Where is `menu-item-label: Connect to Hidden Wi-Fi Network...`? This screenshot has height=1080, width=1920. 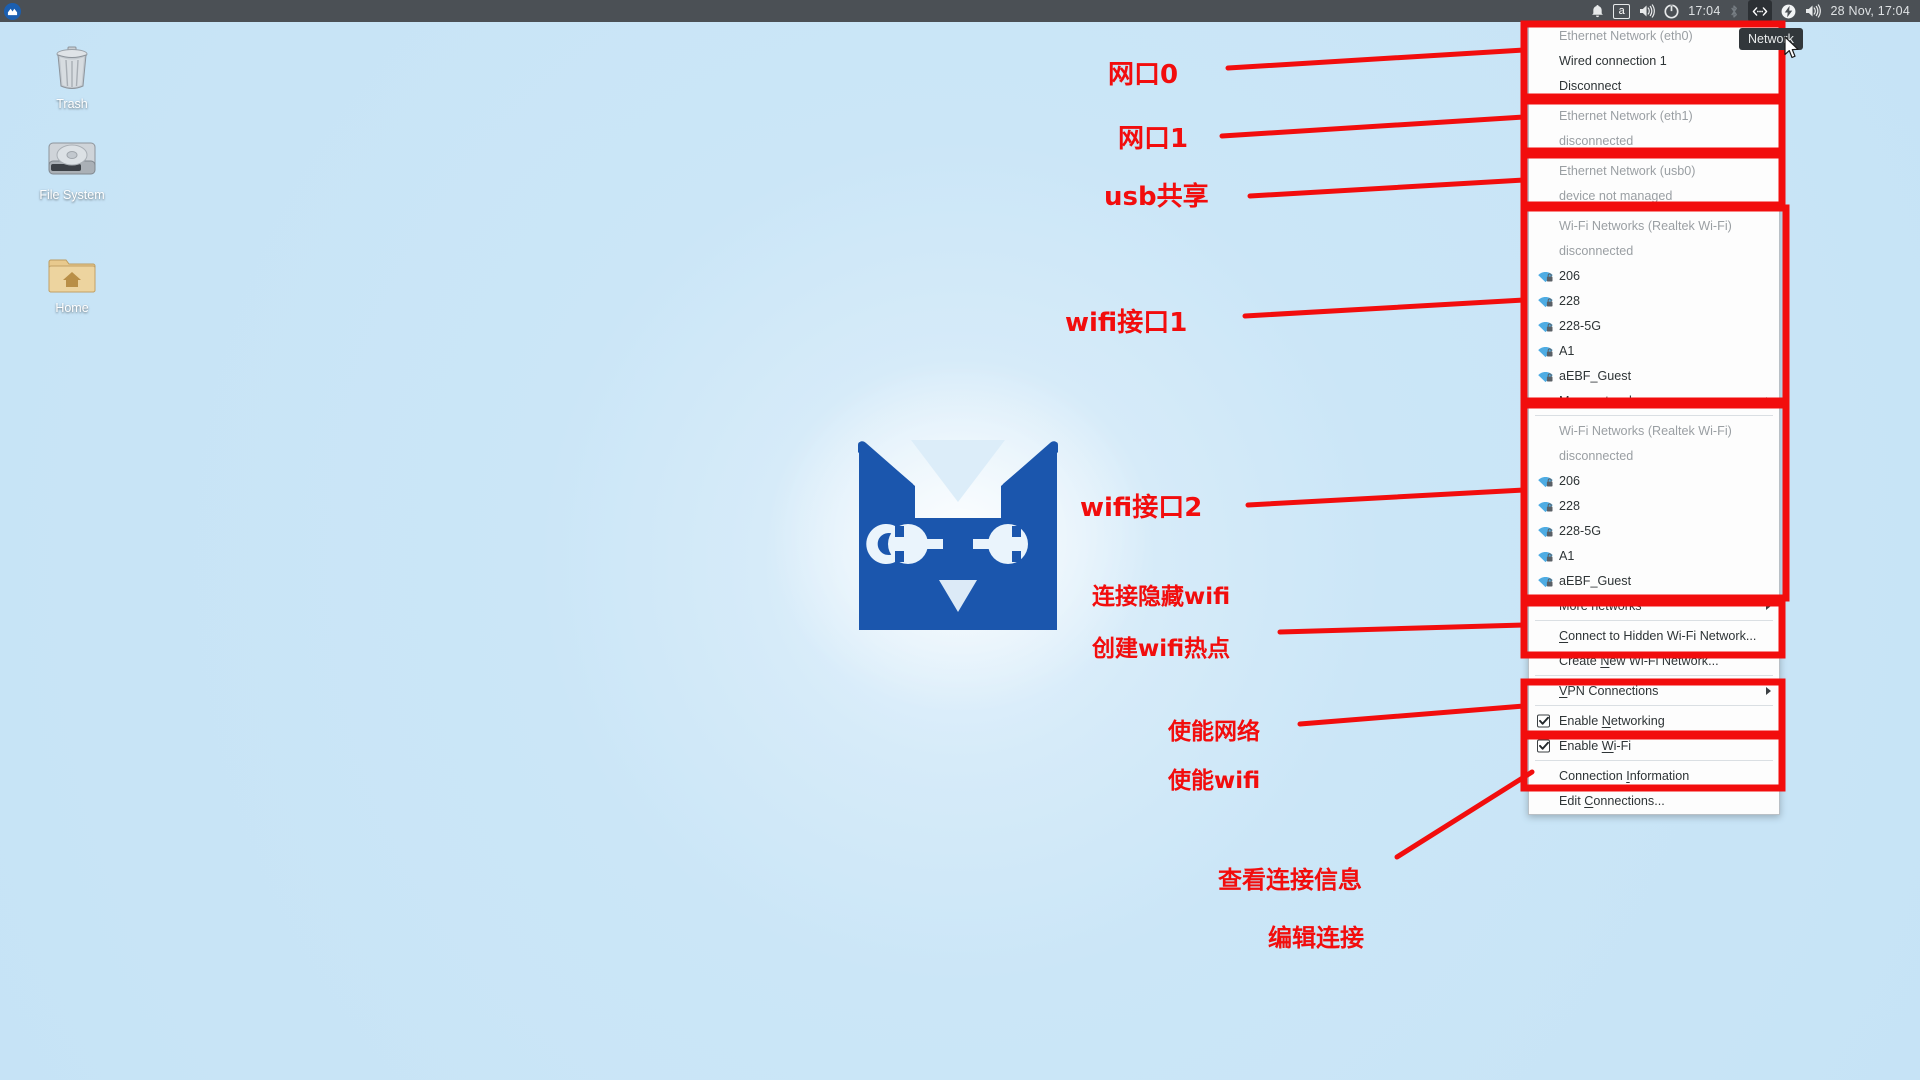 menu-item-label: Connect to Hidden Wi-Fi Network... is located at coordinates (1658, 635).